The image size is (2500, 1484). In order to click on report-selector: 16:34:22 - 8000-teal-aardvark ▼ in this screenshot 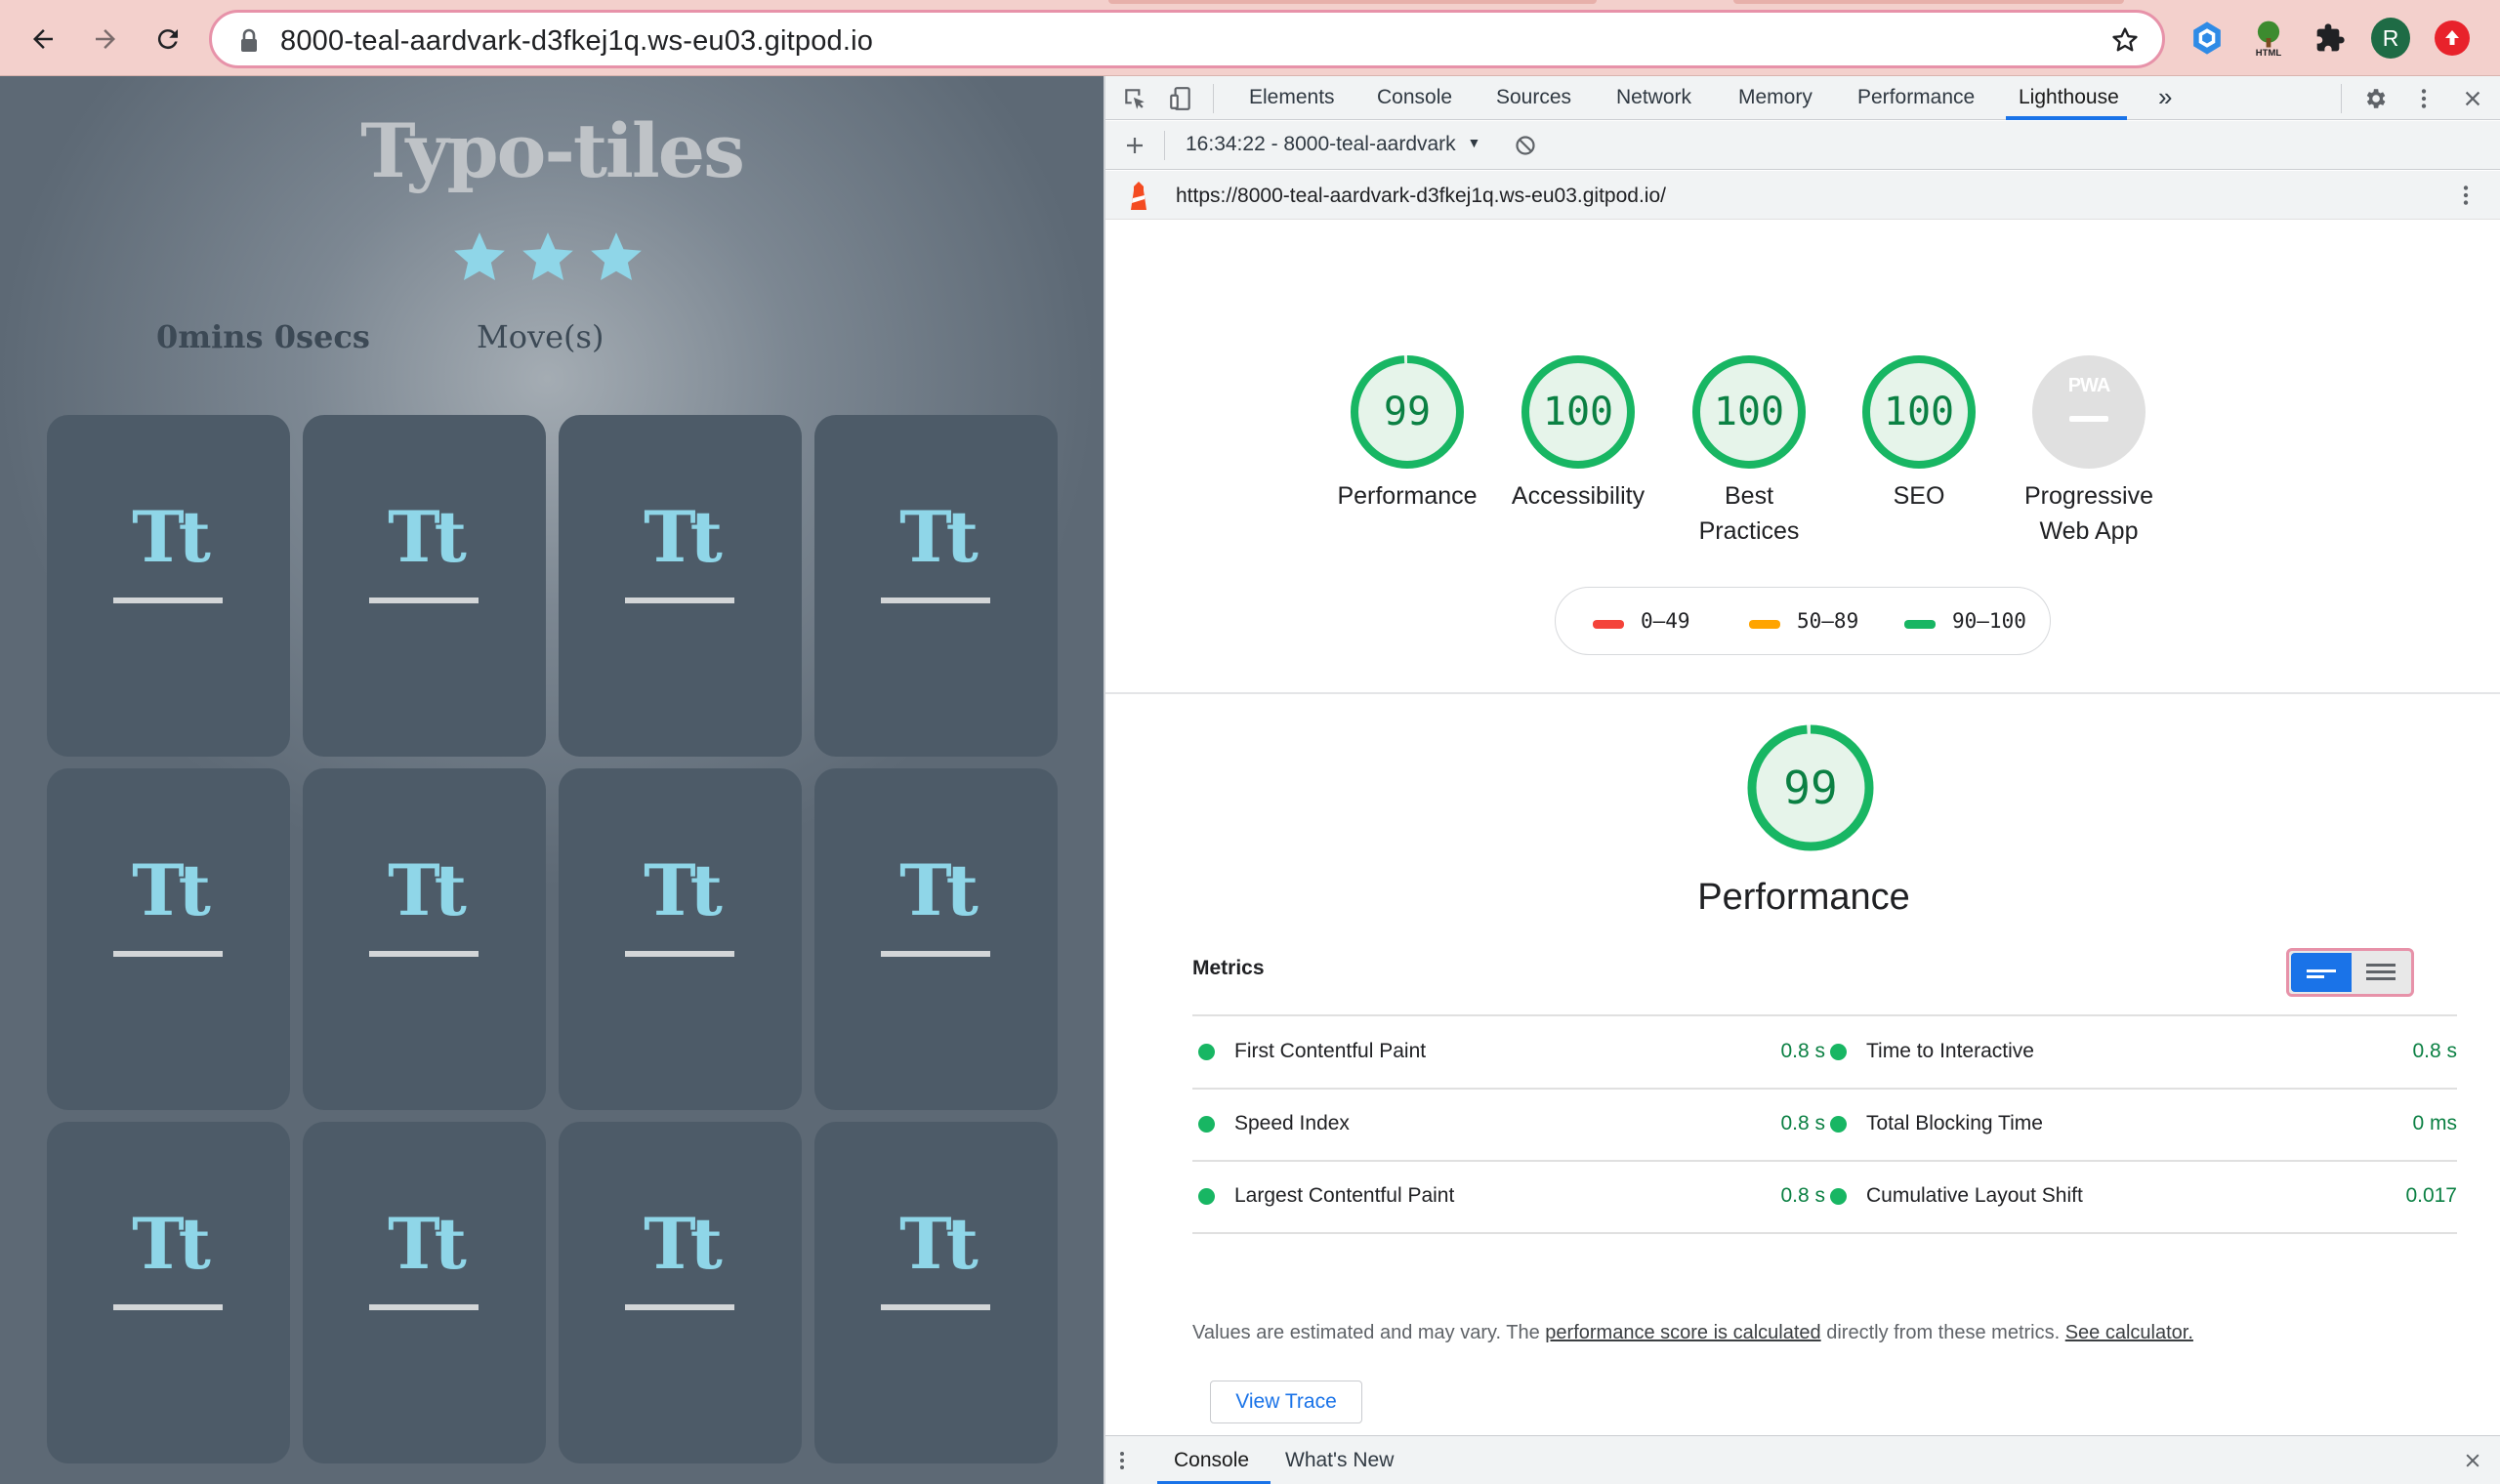, I will do `click(1333, 145)`.